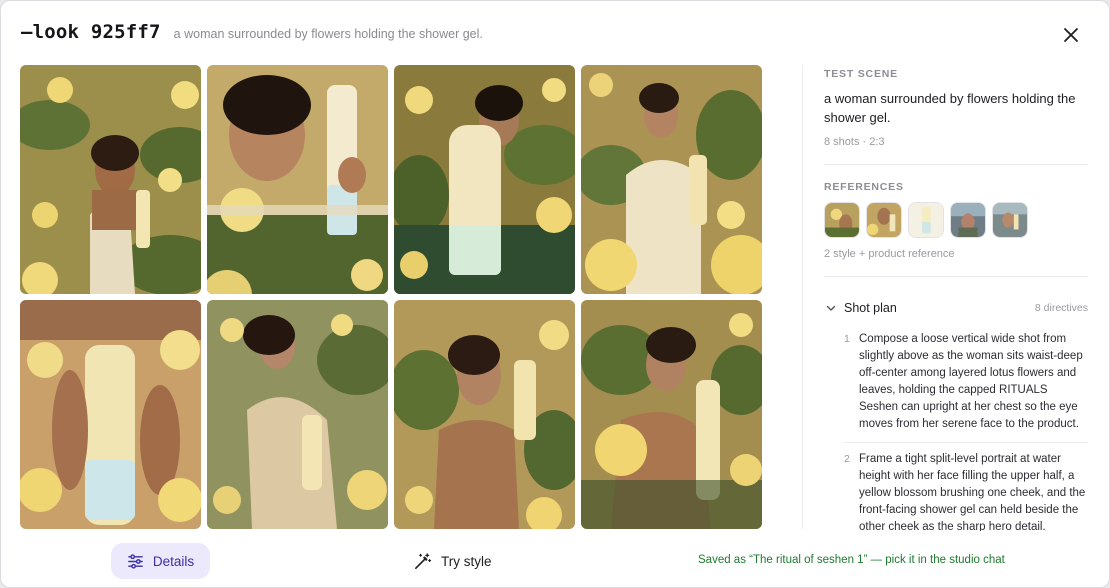 The height and width of the screenshot is (588, 1110). I want to click on close-button, so click(1071, 35).